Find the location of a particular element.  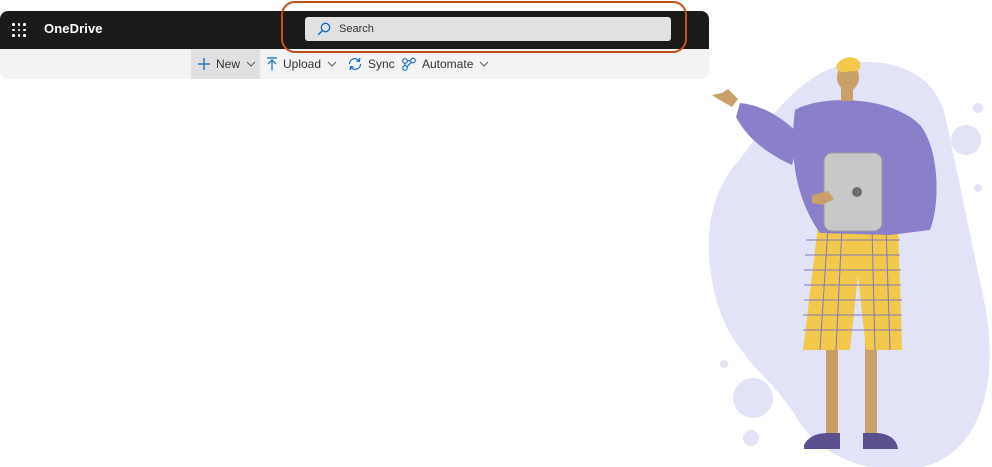

automate-button: Automate is located at coordinates (445, 64).